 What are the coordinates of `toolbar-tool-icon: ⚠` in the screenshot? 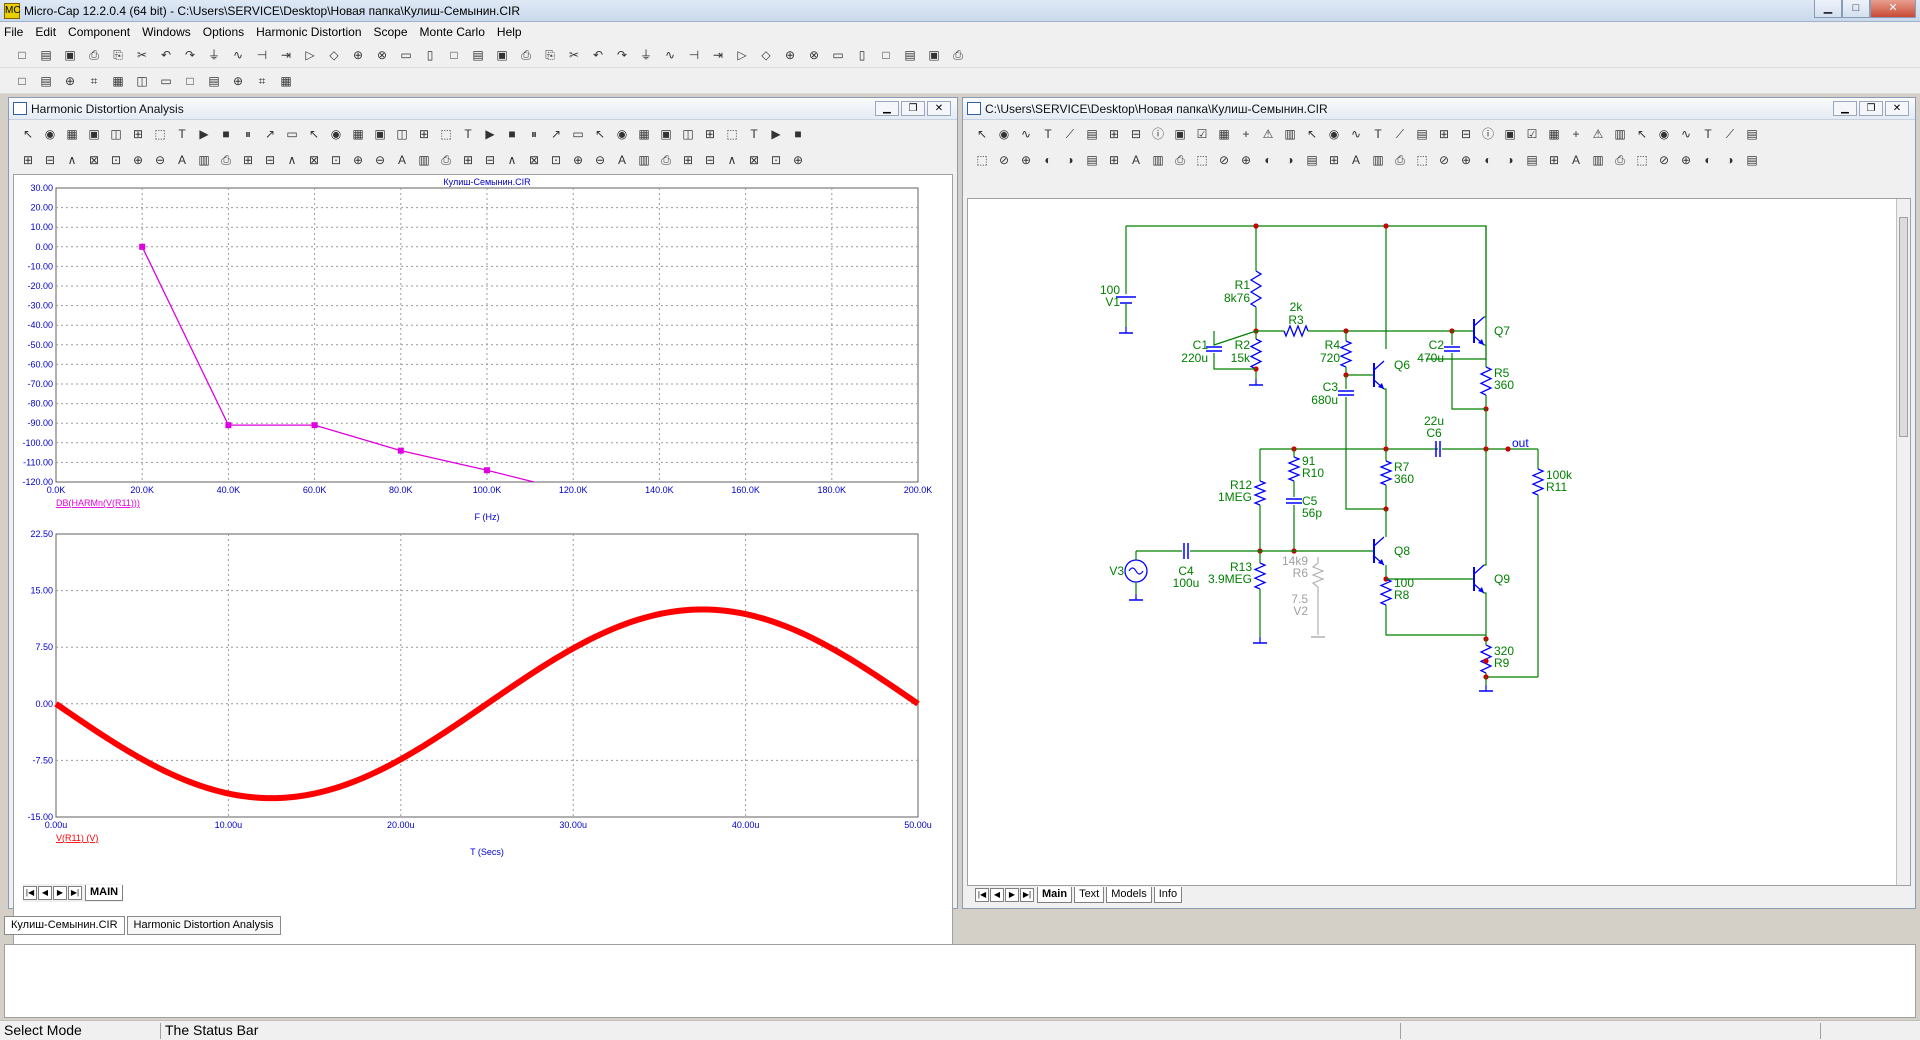 It's located at (1268, 134).